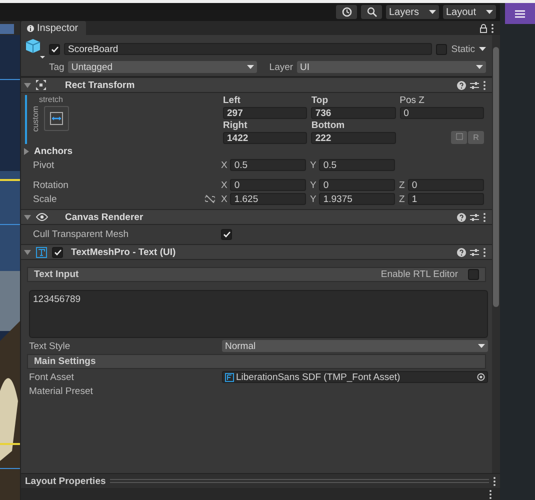 This screenshot has width=535, height=500. What do you see at coordinates (442, 113) in the screenshot?
I see `offset-field: 0` at bounding box center [442, 113].